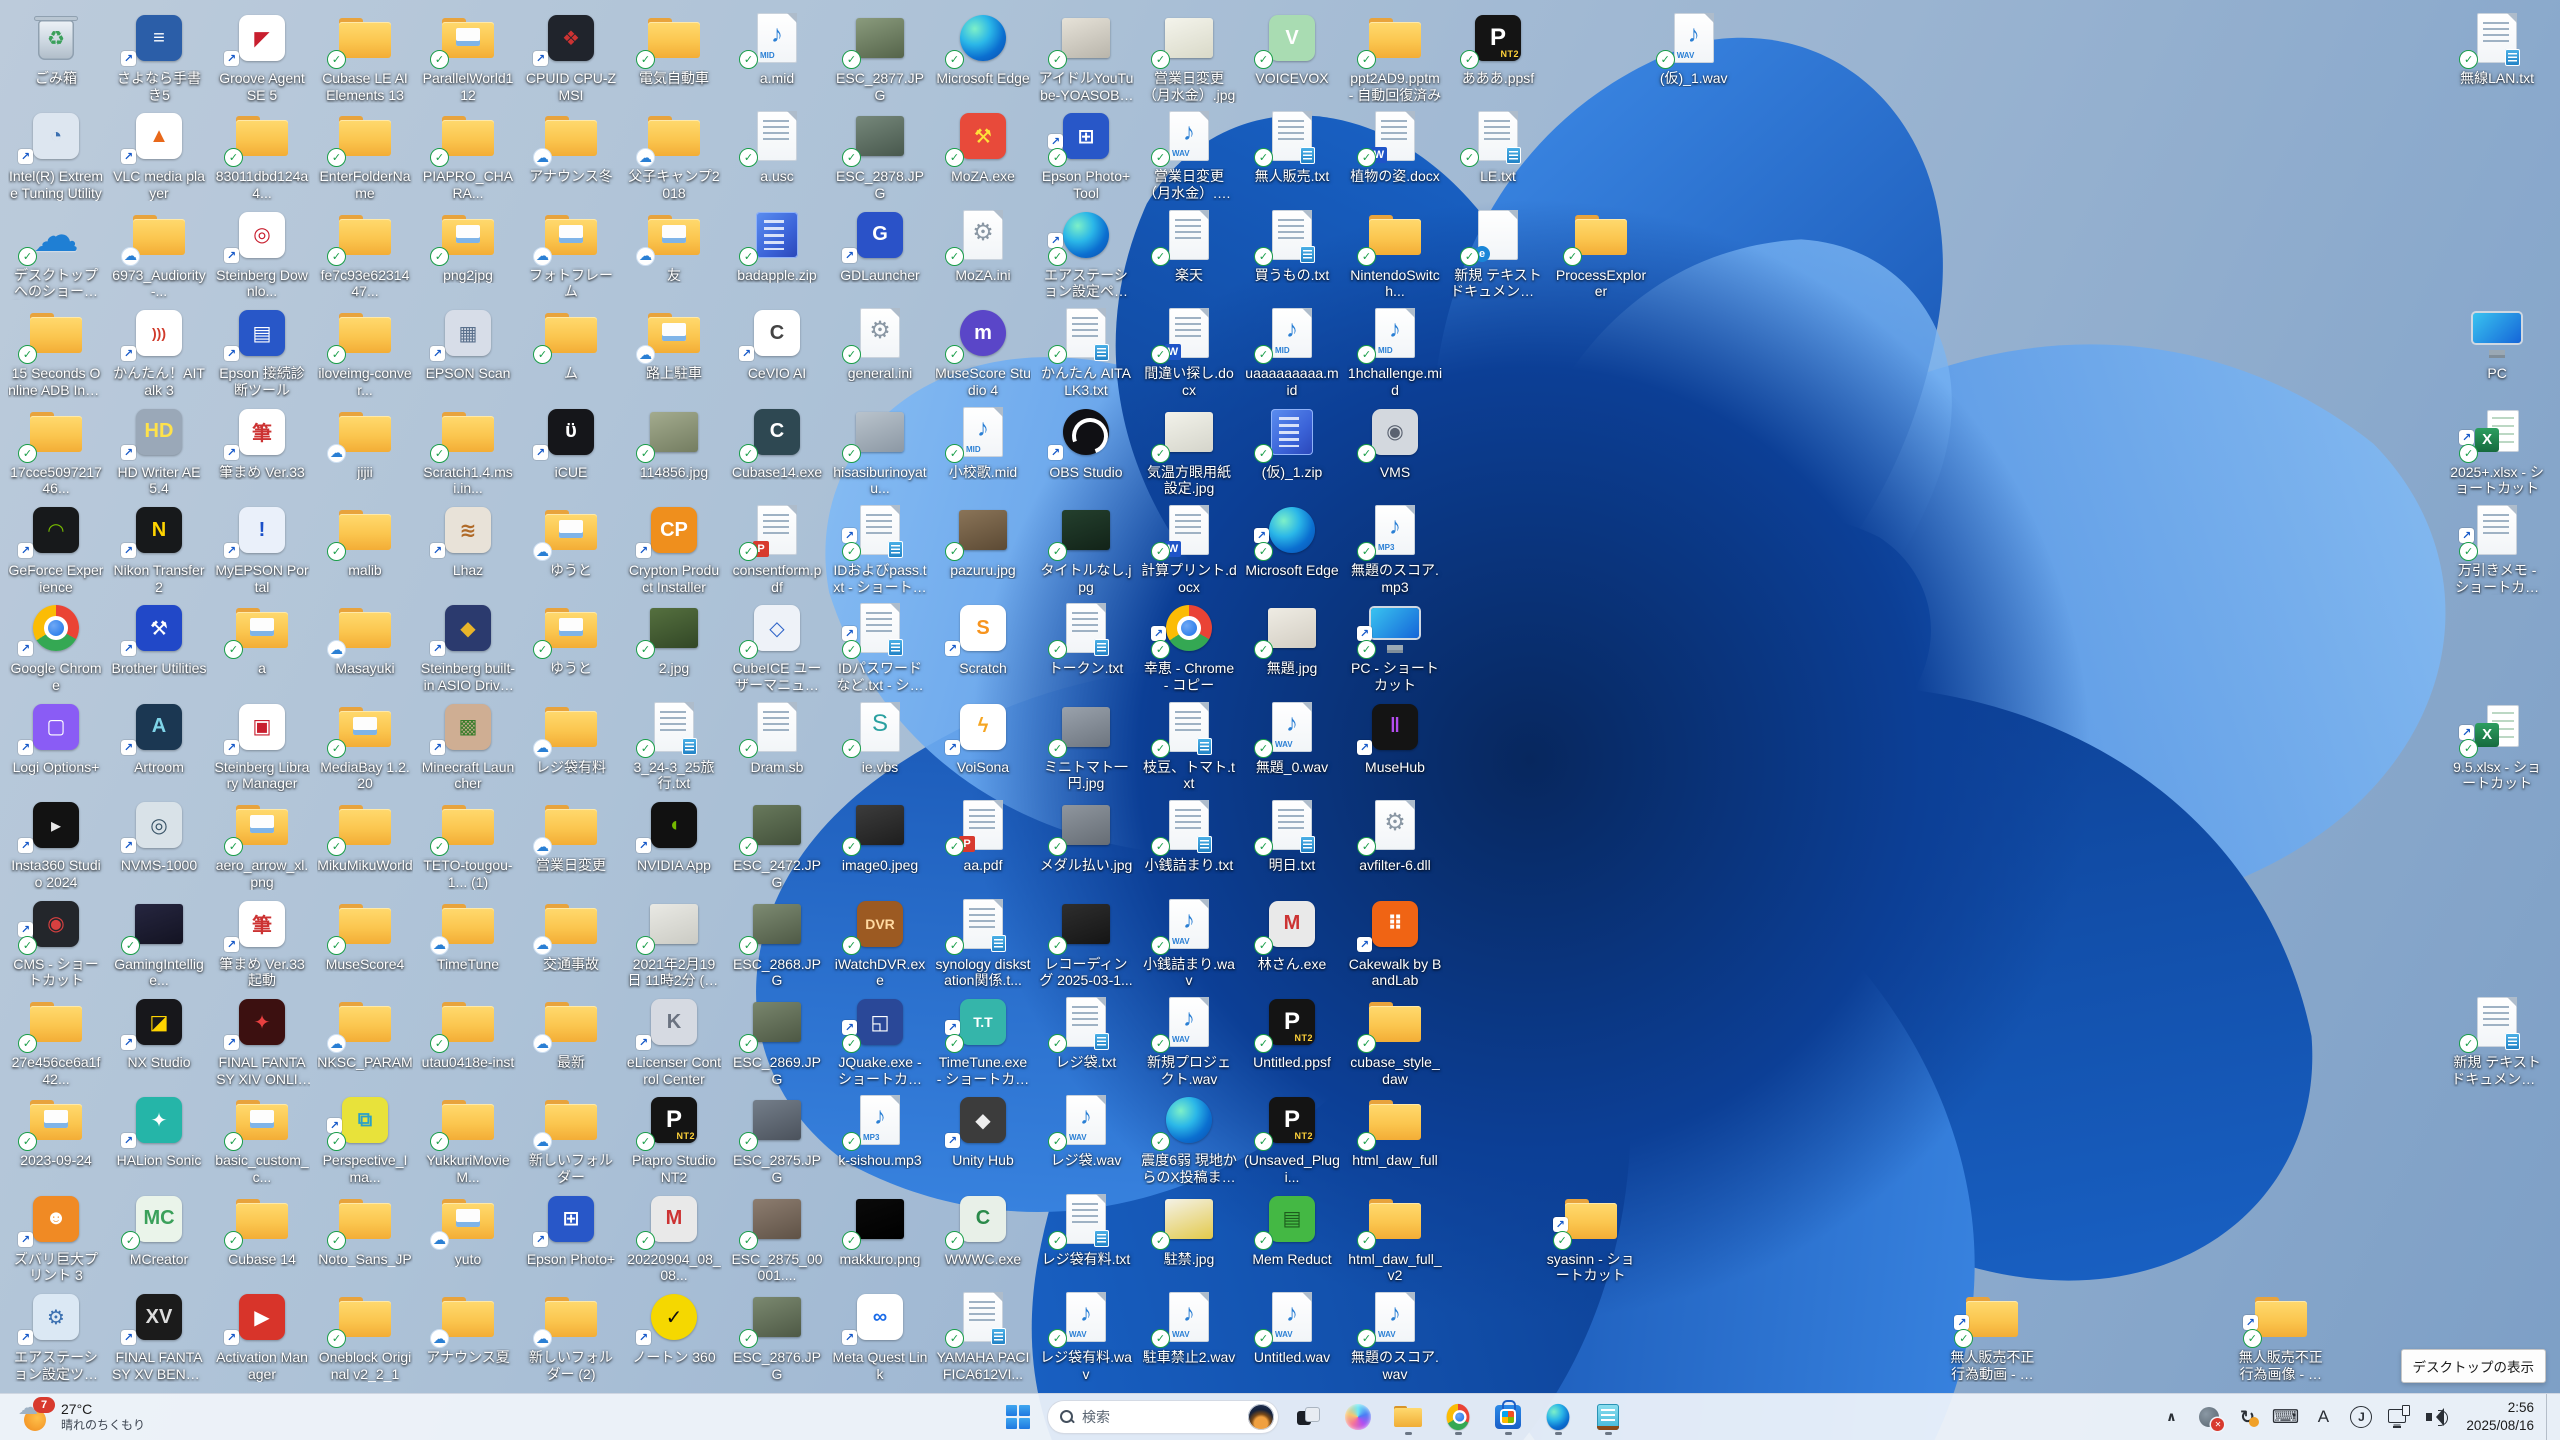 This screenshot has width=2560, height=1440. What do you see at coordinates (1558, 1417) in the screenshot?
I see `edge-button` at bounding box center [1558, 1417].